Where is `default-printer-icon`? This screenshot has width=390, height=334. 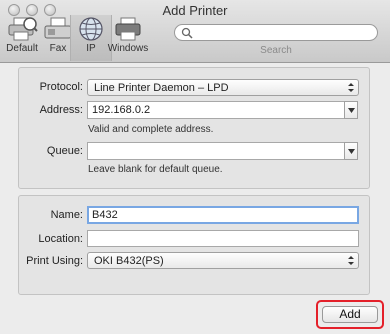 default-printer-icon is located at coordinates (23, 29).